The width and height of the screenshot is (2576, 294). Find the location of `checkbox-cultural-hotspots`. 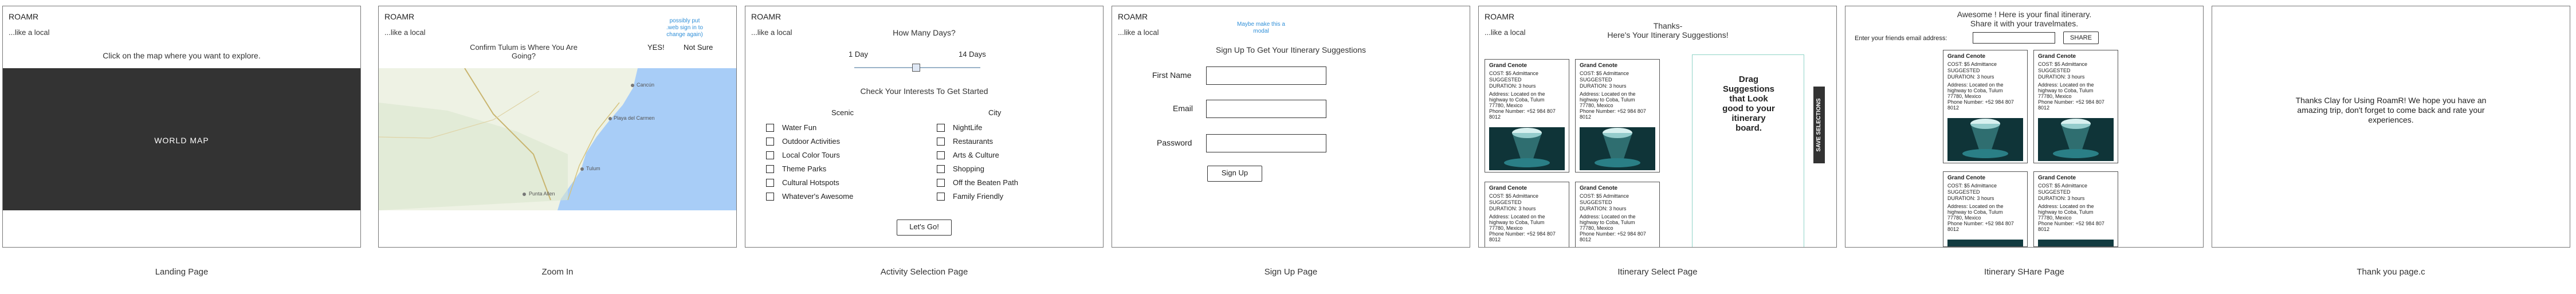

checkbox-cultural-hotspots is located at coordinates (770, 183).